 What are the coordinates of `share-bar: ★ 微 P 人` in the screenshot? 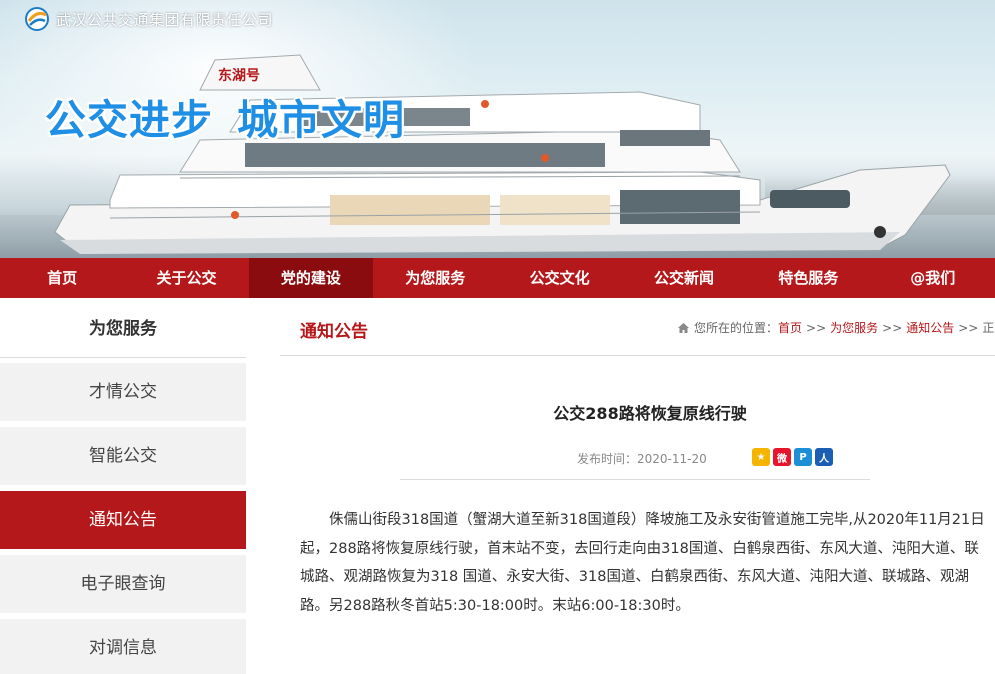 It's located at (792, 457).